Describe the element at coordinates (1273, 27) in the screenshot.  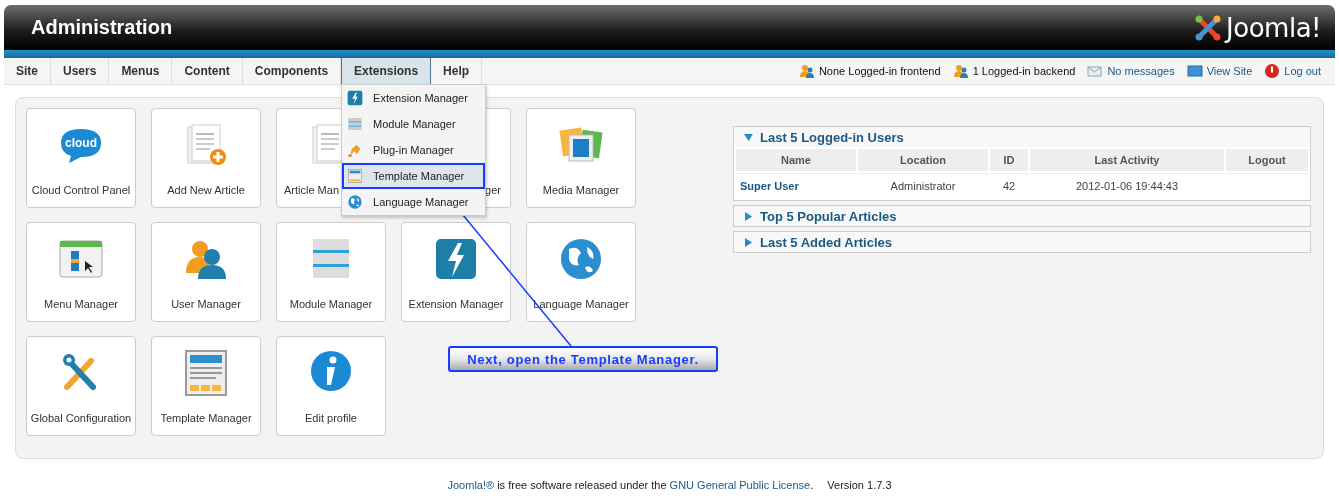
I see `logo-text: Joomla!` at that location.